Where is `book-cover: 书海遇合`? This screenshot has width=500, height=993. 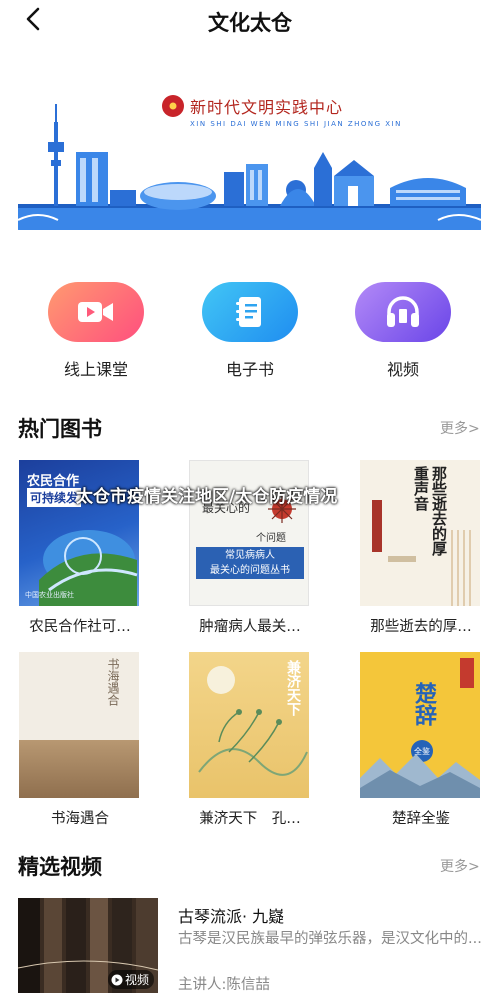
book-cover: 书海遇合 is located at coordinates (79, 725).